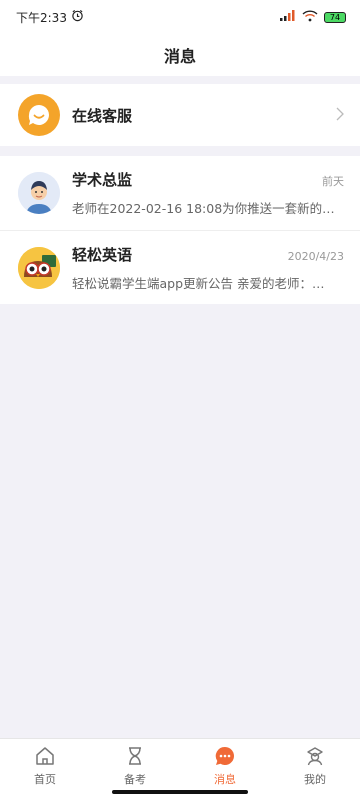  Describe the element at coordinates (180, 17) in the screenshot. I see `status-bar: 下午2:33 74` at that location.